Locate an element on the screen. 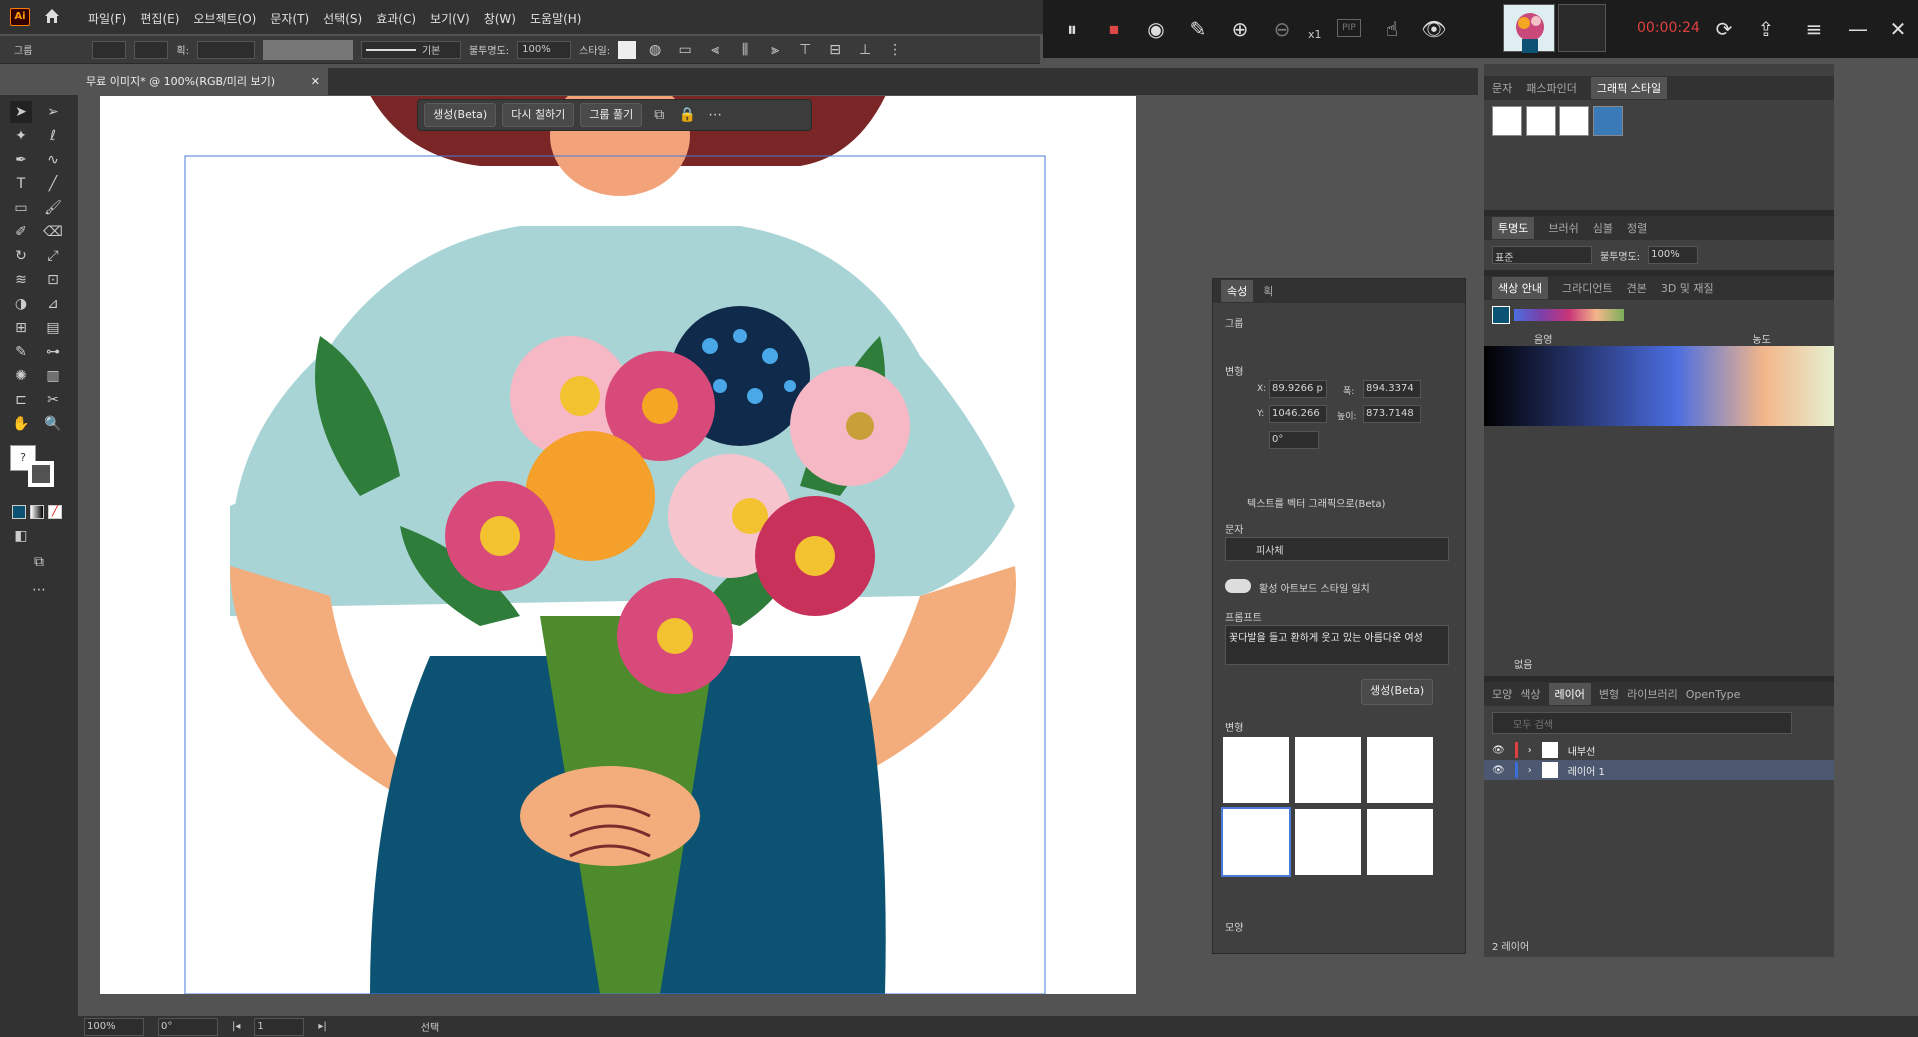 Image resolution: width=1918 pixels, height=1037 pixels. pencil-icon: ✎ is located at coordinates (1198, 29).